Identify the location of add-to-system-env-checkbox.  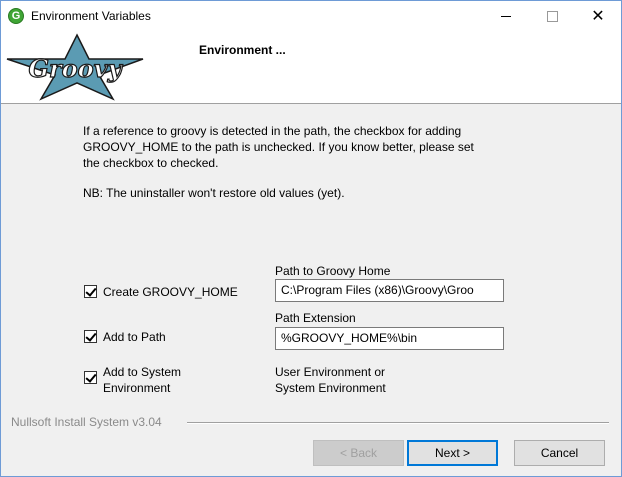
(90, 377).